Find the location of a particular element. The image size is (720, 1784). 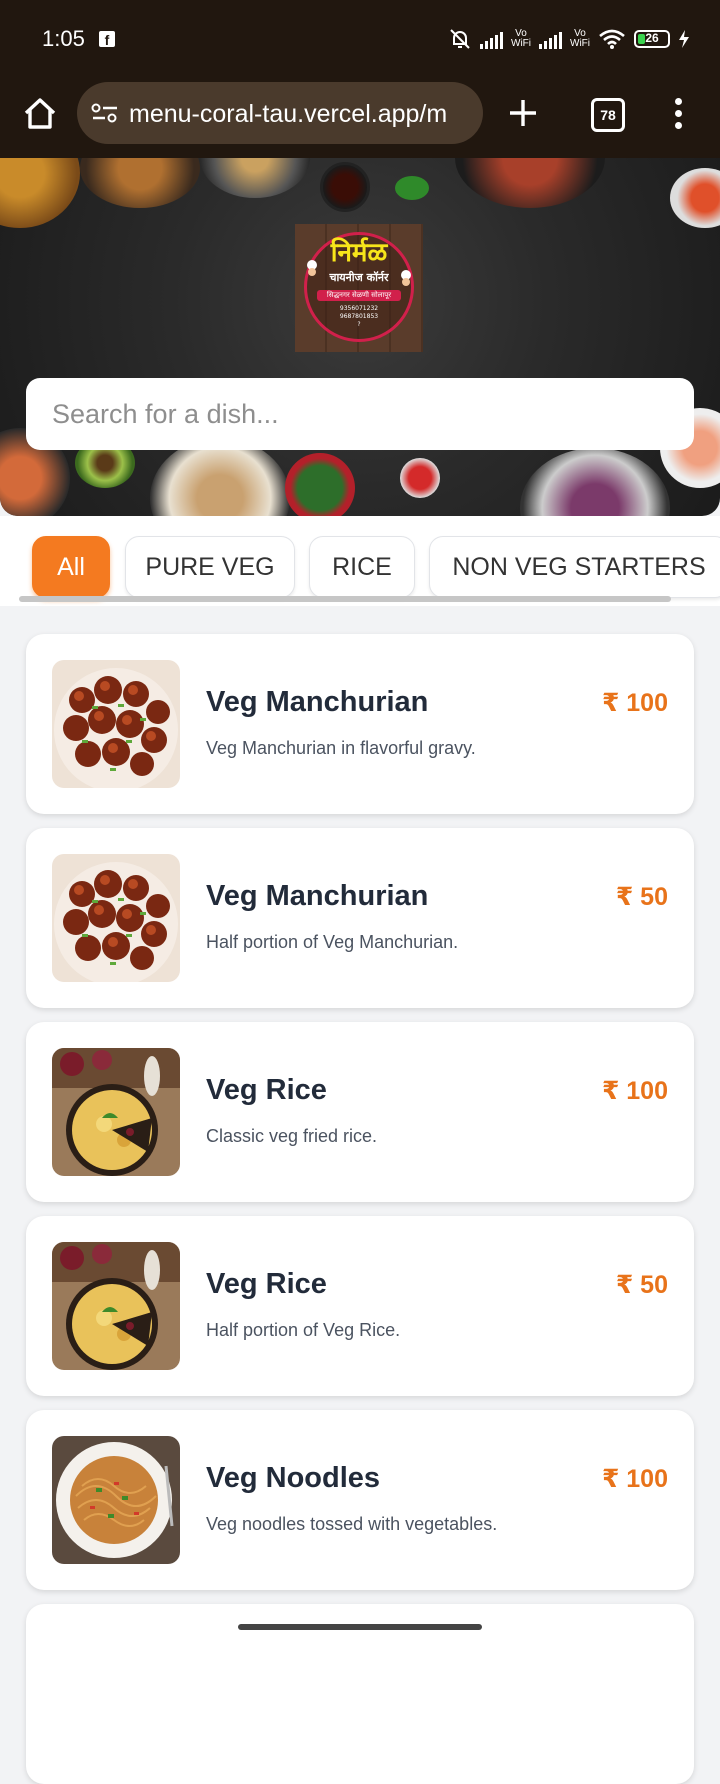

logo-address: सिद्धनगर सेळणी सोलापूर is located at coordinates (359, 295).